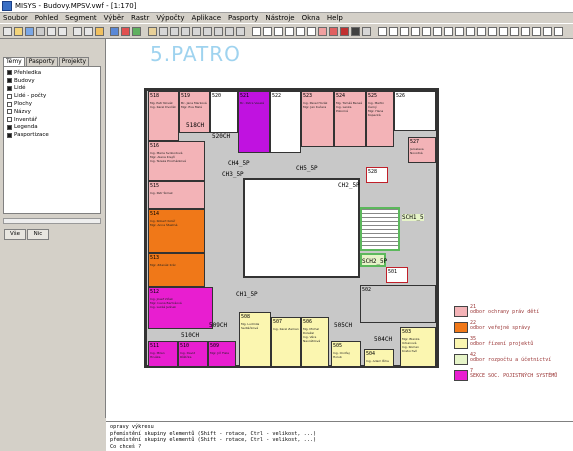 This screenshot has height=451, width=573. What do you see at coordinates (38, 234) in the screenshot?
I see `select-none-button: Nic` at bounding box center [38, 234].